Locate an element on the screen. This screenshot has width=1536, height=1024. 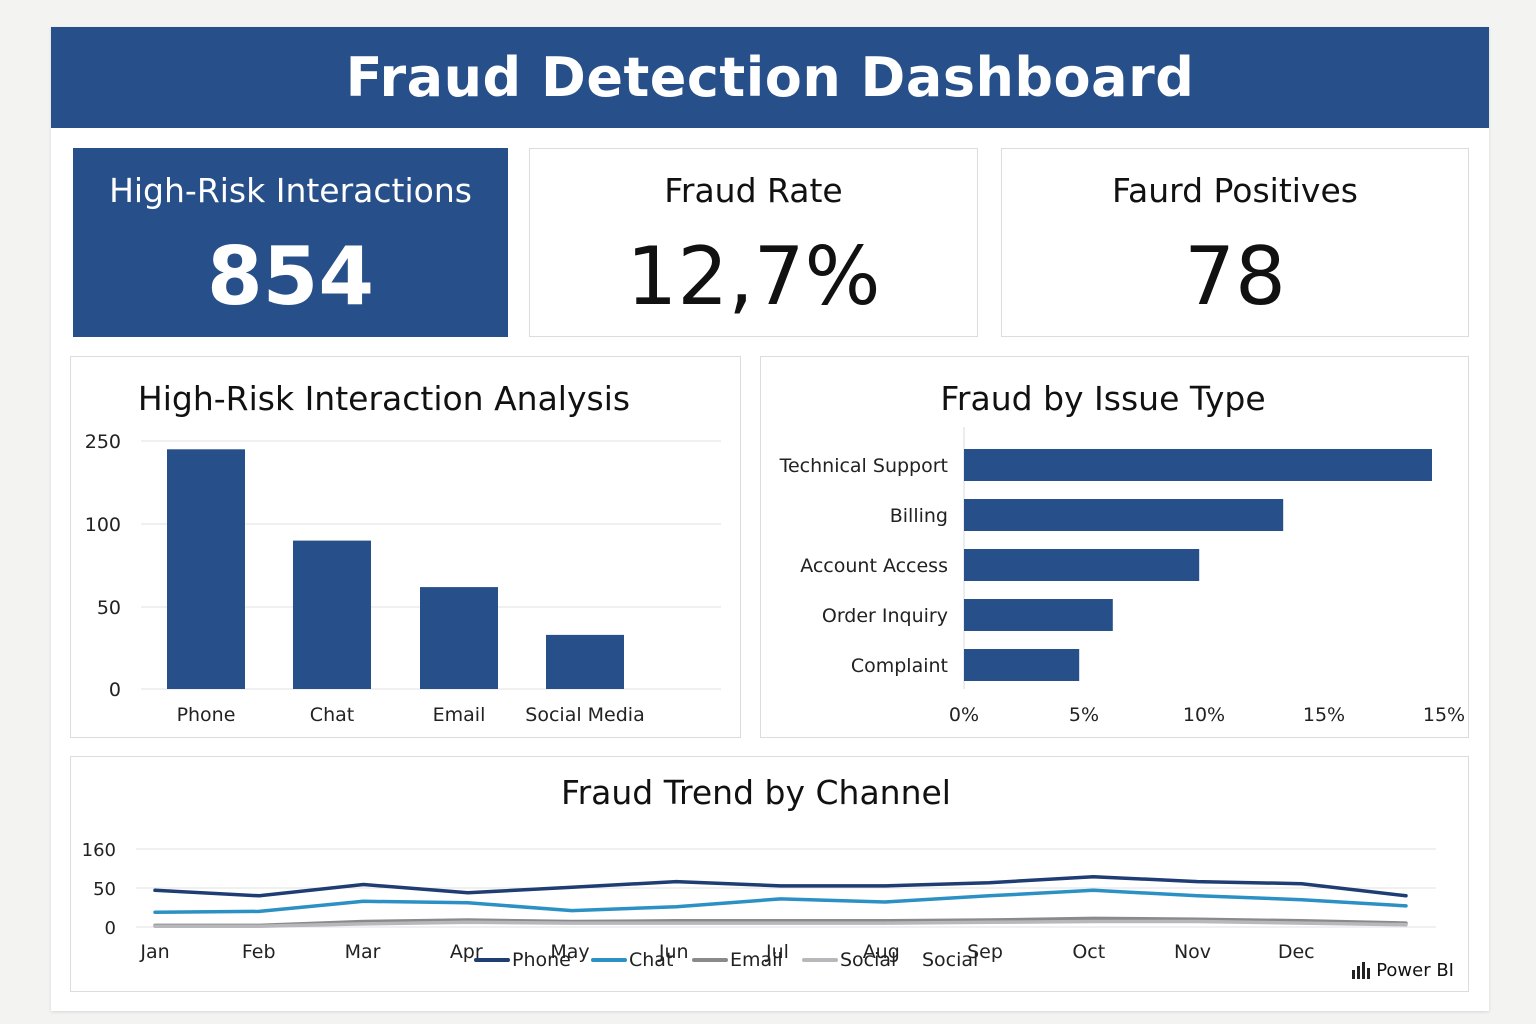
bar-email is located at coordinates (459, 638).